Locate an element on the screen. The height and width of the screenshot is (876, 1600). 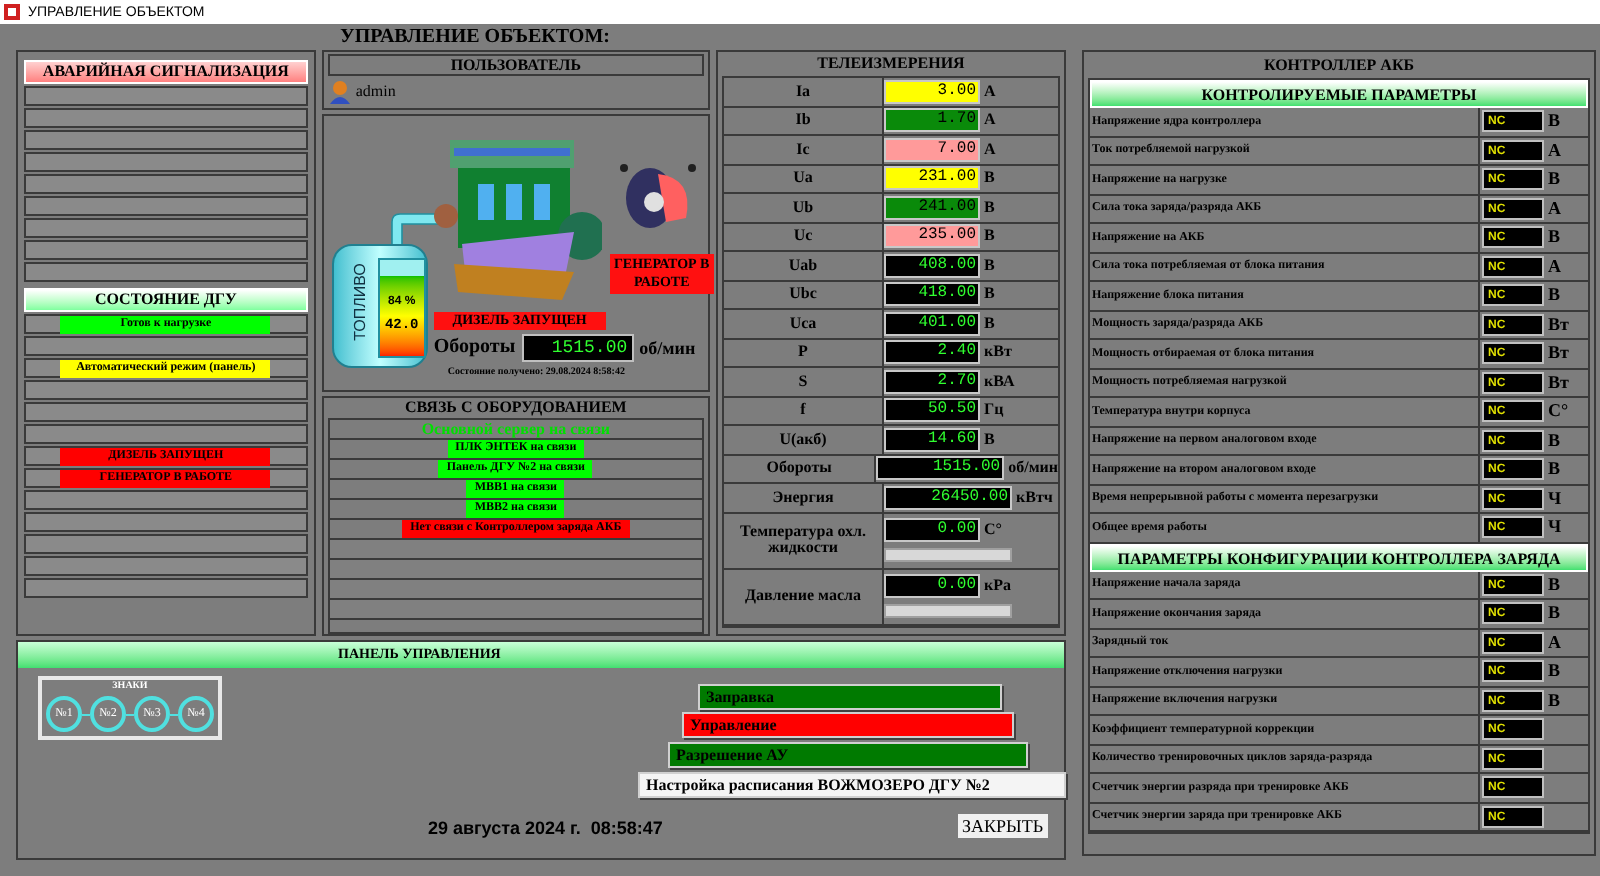
measurement-label: Температура охл. жидкости is located at coordinates (803, 540).